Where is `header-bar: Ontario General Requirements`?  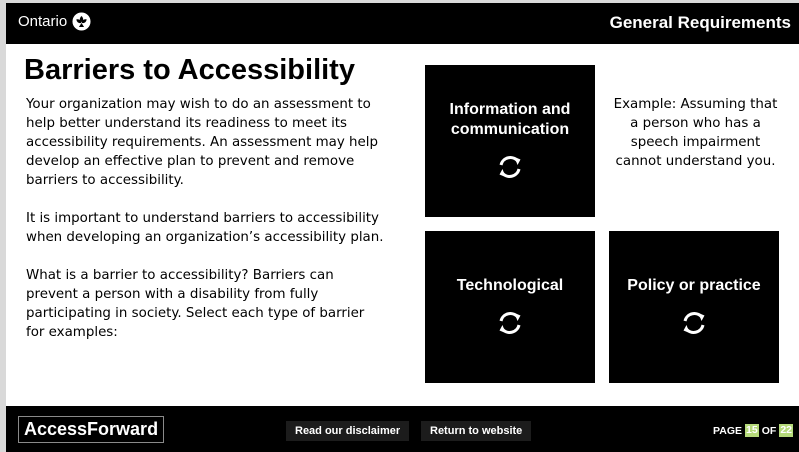
header-bar: Ontario General Requirements is located at coordinates (402, 23).